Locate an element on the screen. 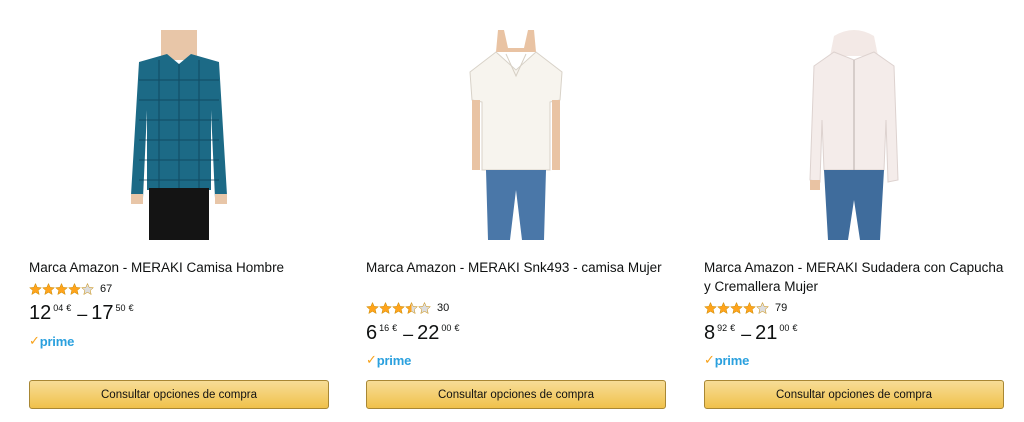  price-range: 12 04 € – 17 50 € is located at coordinates (81, 314).